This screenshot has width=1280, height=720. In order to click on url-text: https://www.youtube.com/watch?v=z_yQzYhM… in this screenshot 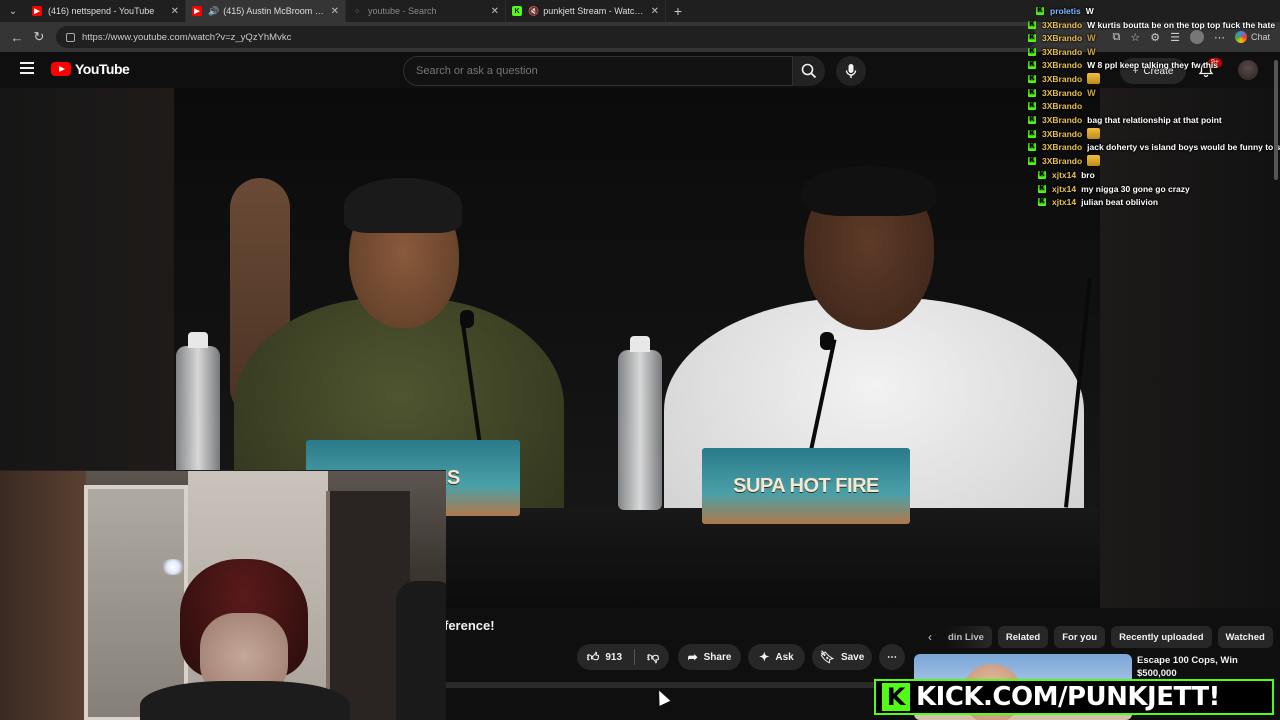, I will do `click(187, 37)`.